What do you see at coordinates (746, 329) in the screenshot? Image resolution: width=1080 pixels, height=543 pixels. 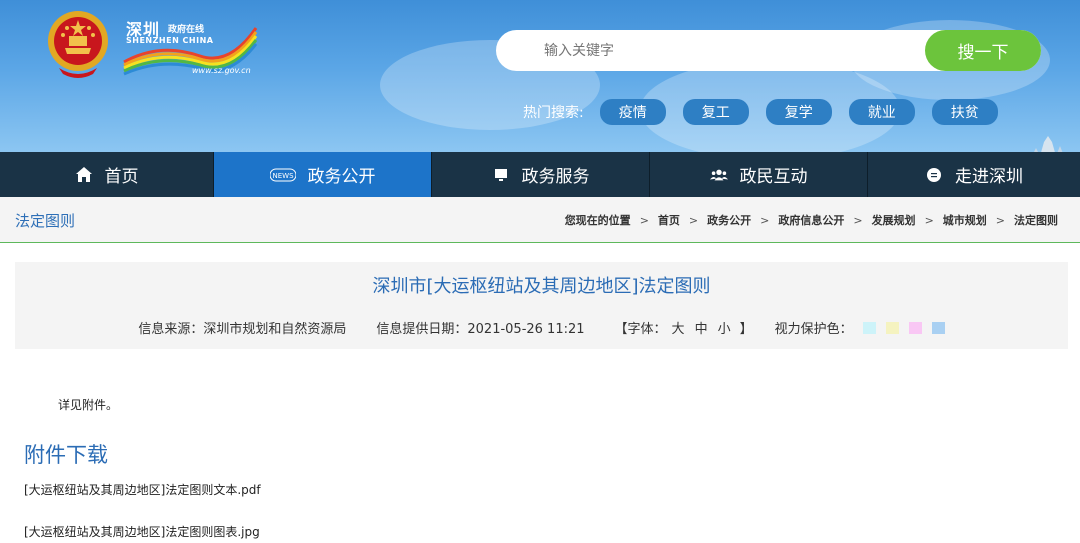 I see `font-size-close: 】` at bounding box center [746, 329].